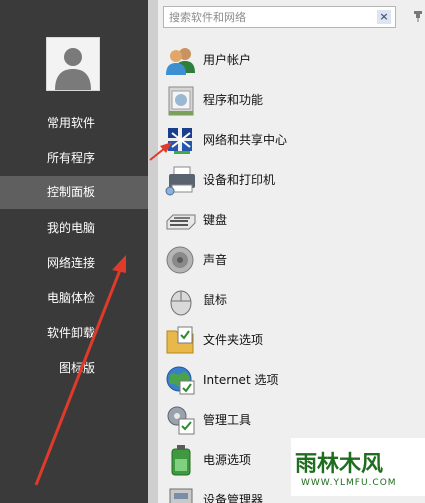 The image size is (425, 503). I want to click on avatar, so click(73, 64).